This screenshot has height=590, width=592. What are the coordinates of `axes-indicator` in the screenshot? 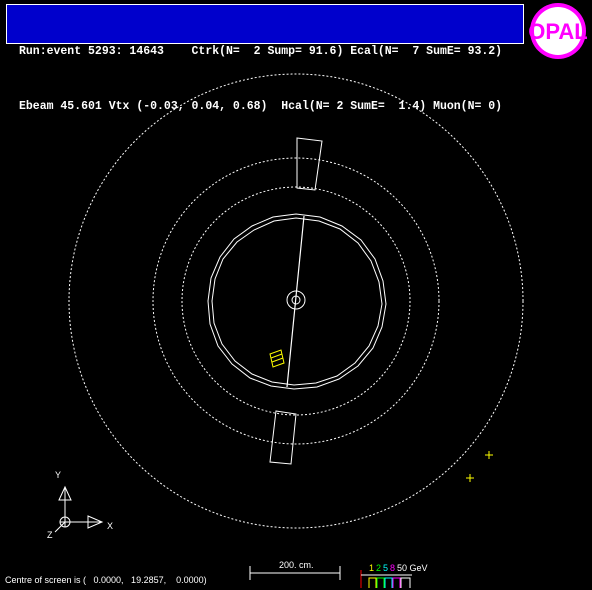 It's located at (79, 509).